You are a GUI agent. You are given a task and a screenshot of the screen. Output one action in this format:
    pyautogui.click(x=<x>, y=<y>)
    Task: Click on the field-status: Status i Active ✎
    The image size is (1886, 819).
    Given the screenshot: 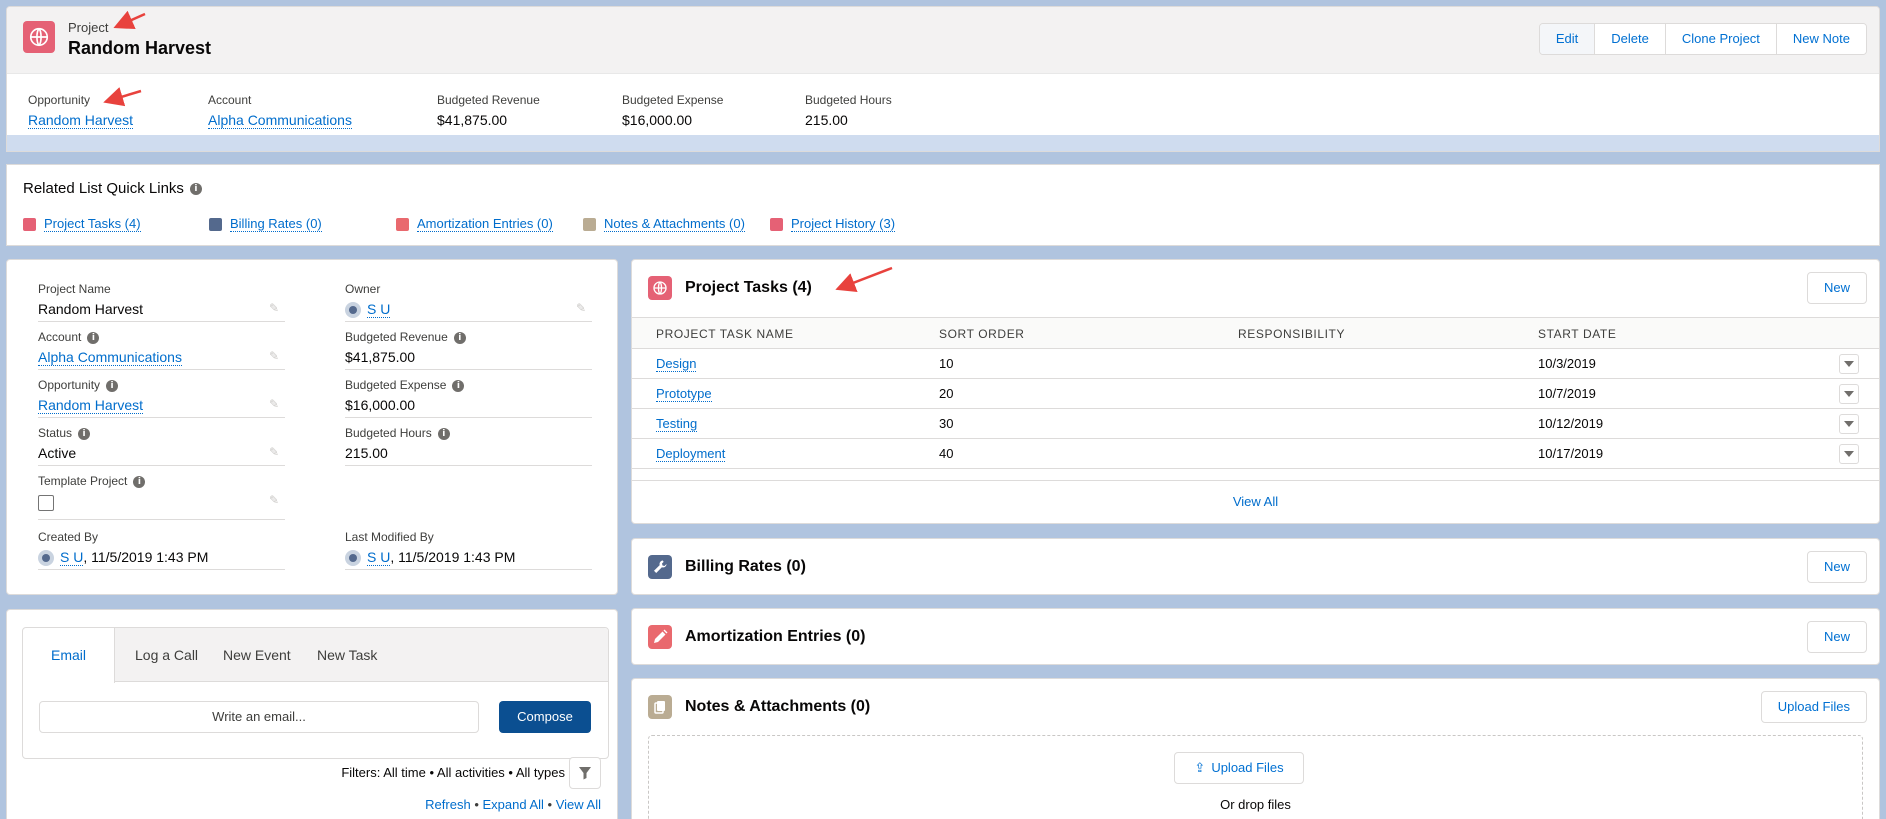 What is the action you would take?
    pyautogui.click(x=161, y=446)
    